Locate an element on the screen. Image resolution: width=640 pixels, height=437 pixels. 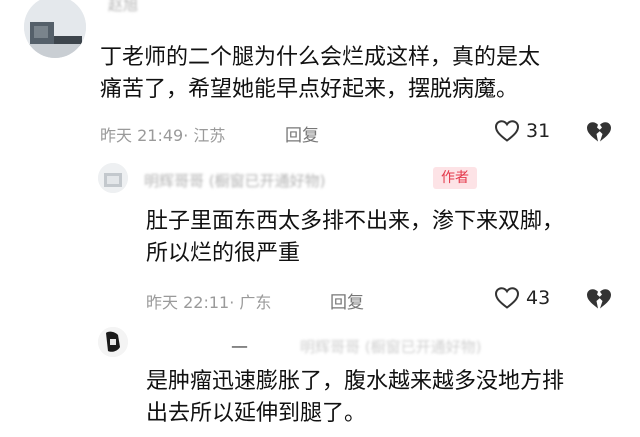
reply-text: 肚子里面东西太多排不出来，渗下来双脚， 所以烂的很严重 is located at coordinates (388, 238).